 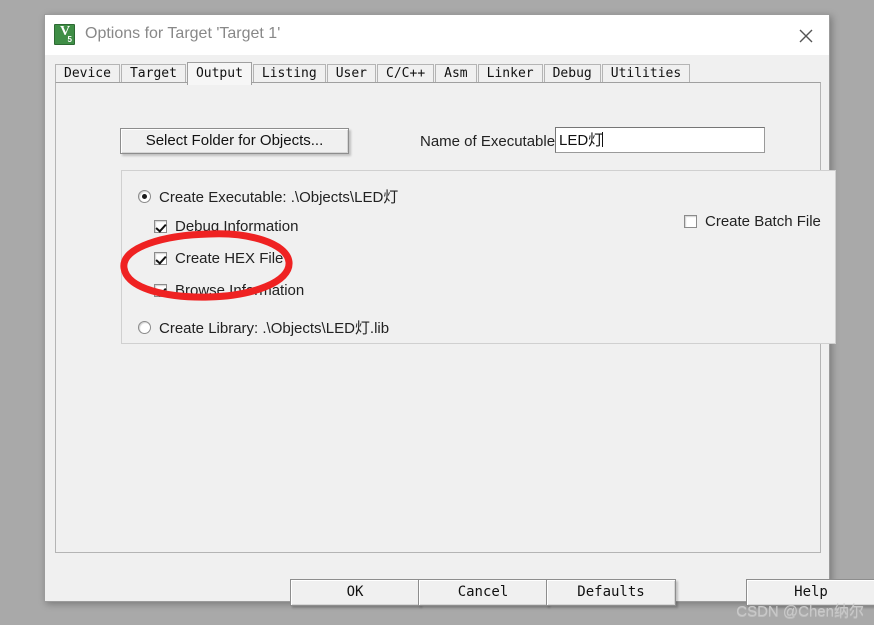 I want to click on name-of-executable-label: Name of Executable:, so click(x=490, y=141).